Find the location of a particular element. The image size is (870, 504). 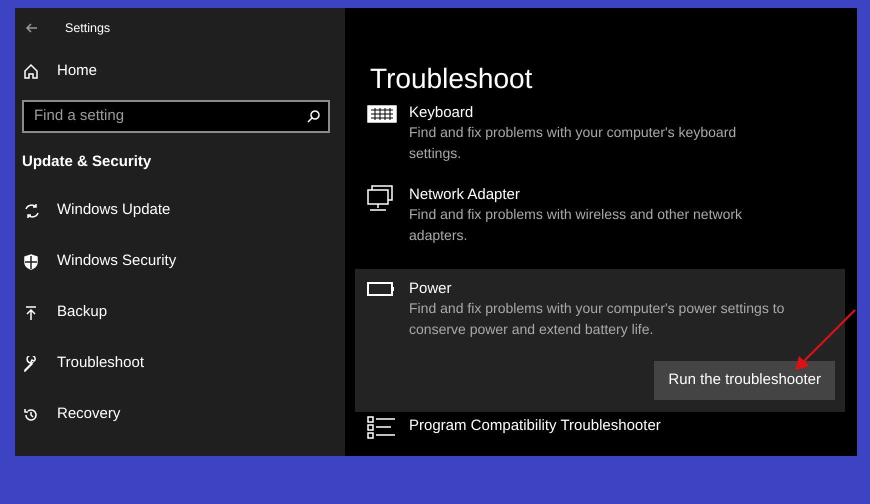

sidebar-item: Recovery is located at coordinates (180, 414).